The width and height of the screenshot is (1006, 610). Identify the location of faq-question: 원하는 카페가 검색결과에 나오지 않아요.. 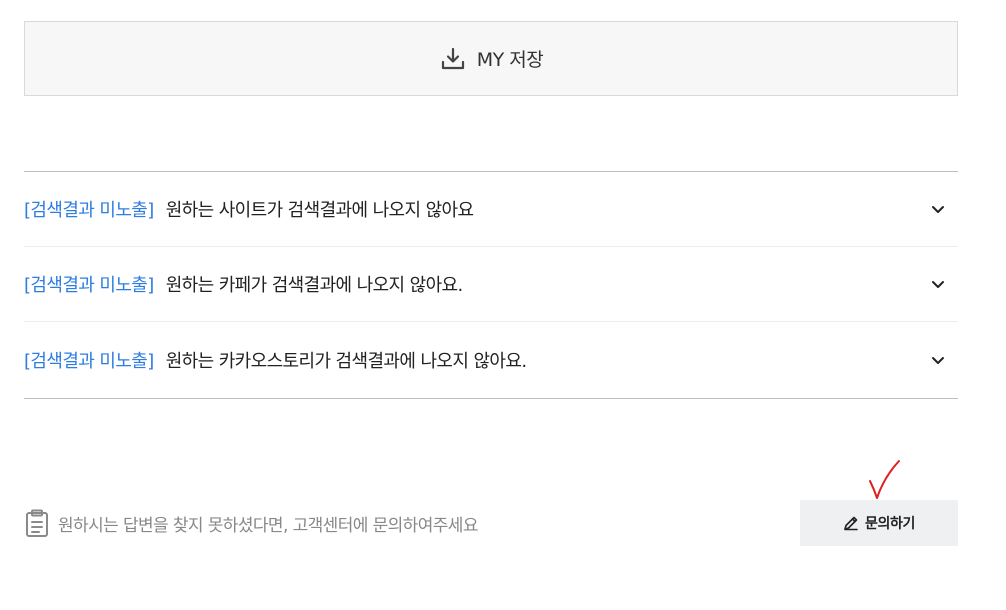
(314, 285).